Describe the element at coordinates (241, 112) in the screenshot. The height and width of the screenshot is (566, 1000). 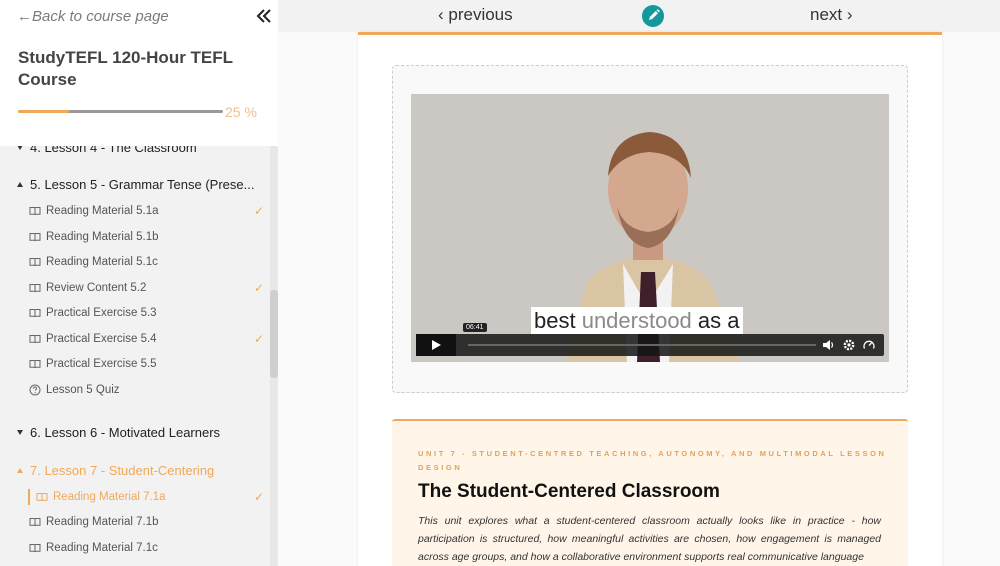
I see `progress-percent: 25 %` at that location.